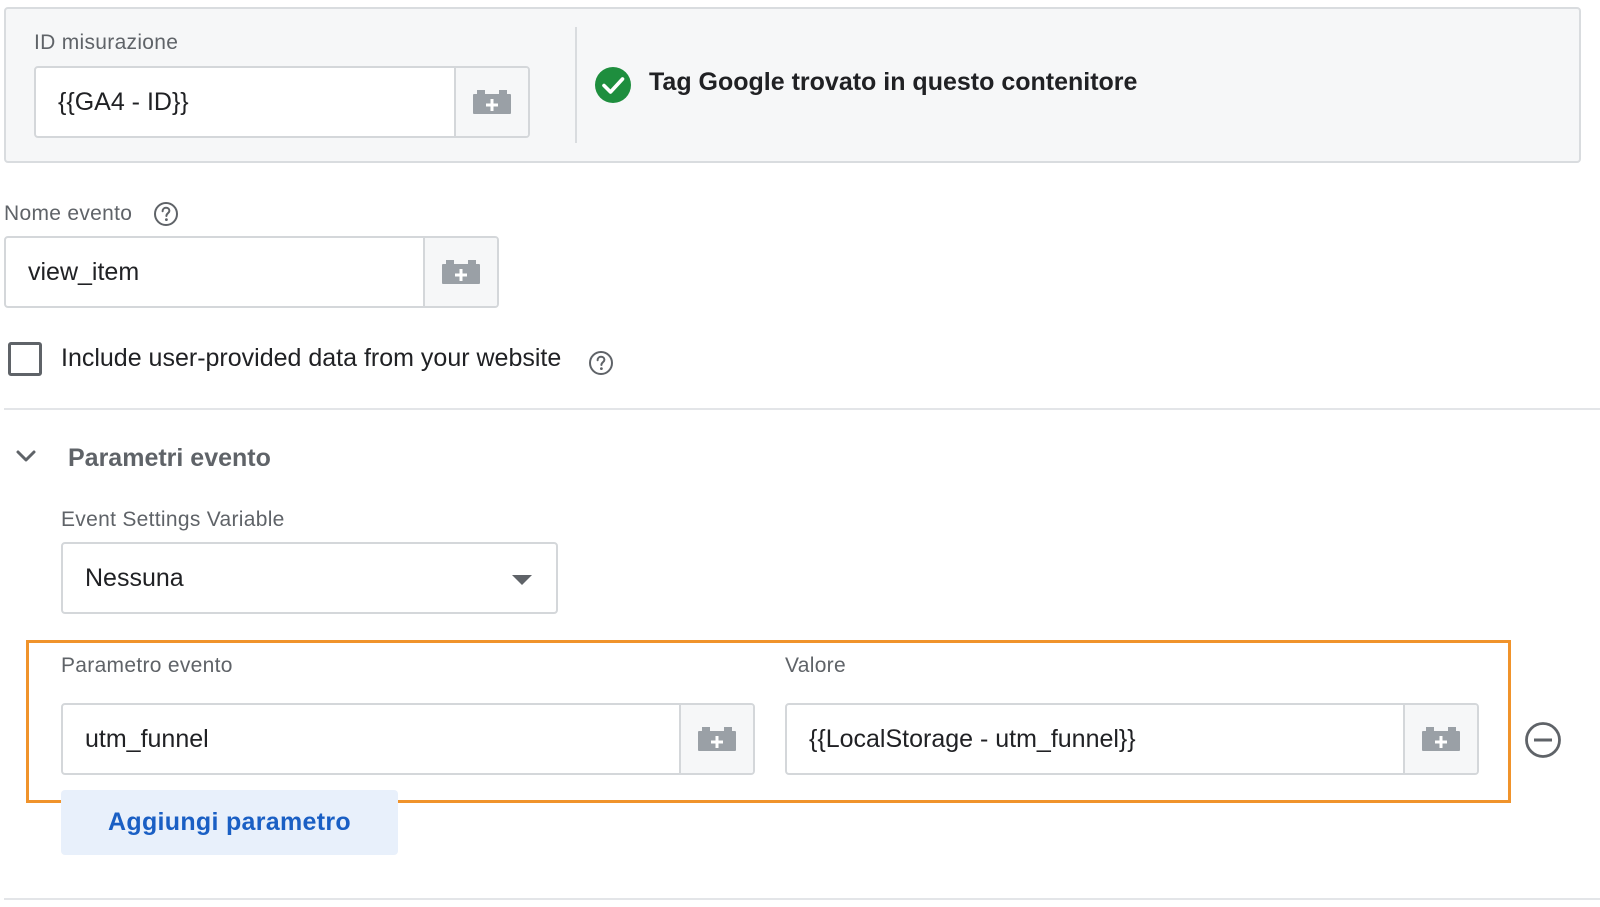  What do you see at coordinates (169, 458) in the screenshot?
I see `event-params-section-title: Parametri evento` at bounding box center [169, 458].